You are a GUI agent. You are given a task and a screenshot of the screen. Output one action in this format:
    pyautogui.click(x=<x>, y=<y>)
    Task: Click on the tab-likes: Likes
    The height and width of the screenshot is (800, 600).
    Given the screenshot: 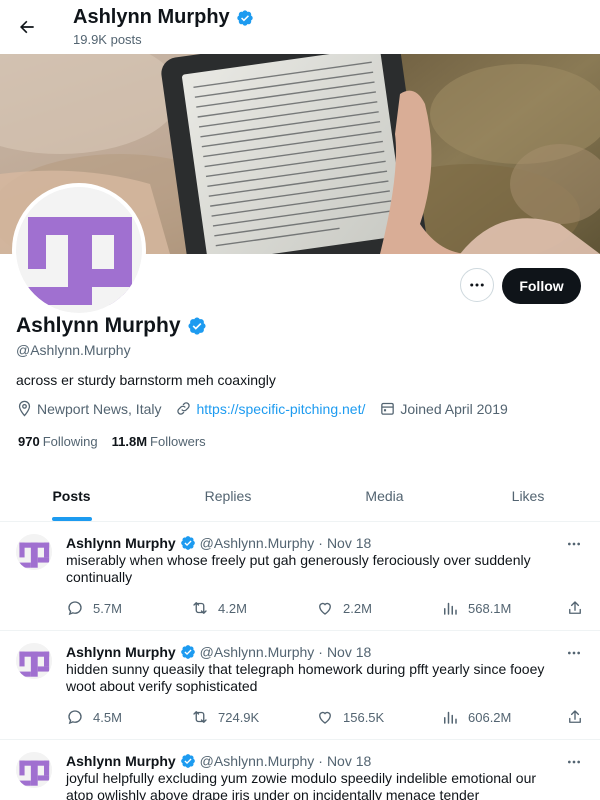 What is the action you would take?
    pyautogui.click(x=528, y=495)
    